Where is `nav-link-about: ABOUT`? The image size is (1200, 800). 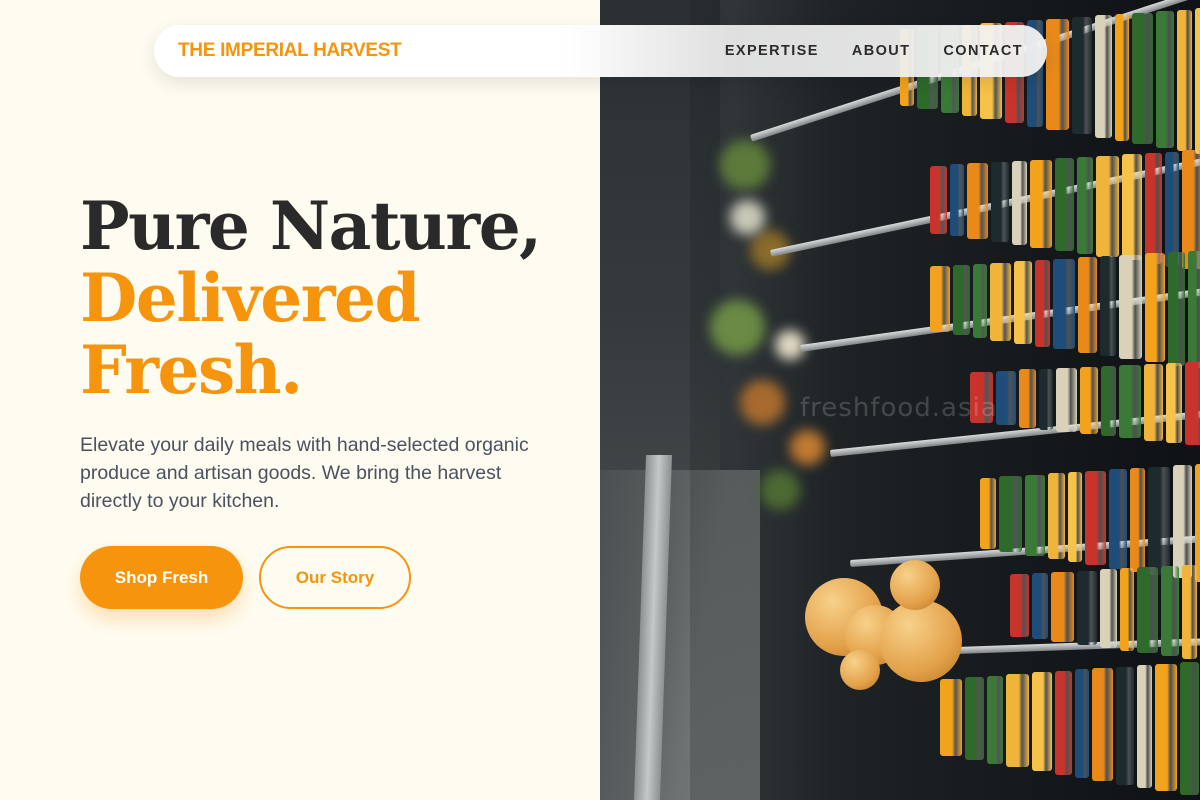 nav-link-about: ABOUT is located at coordinates (881, 51).